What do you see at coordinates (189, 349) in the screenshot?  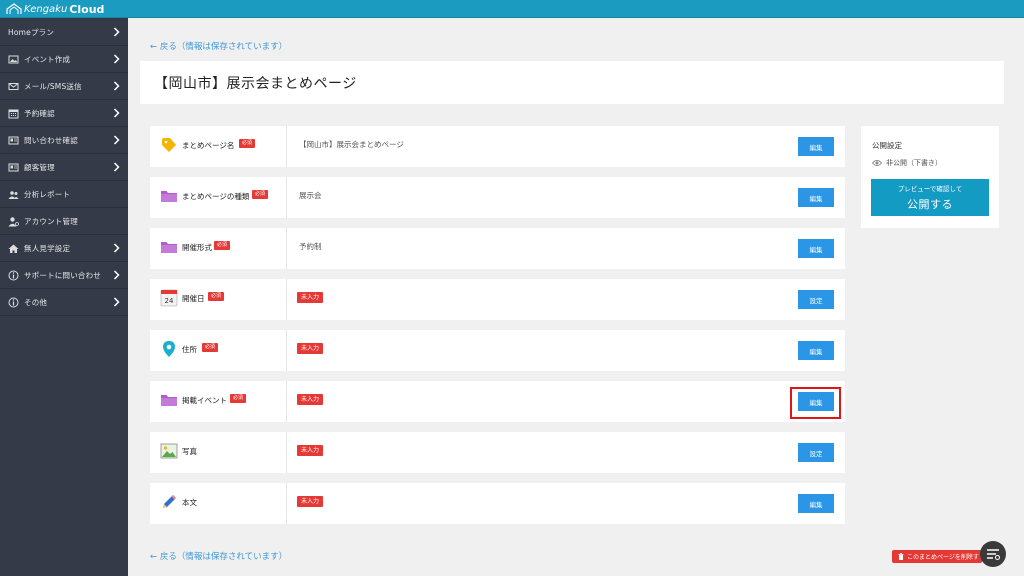 I see `field-label: 住所` at bounding box center [189, 349].